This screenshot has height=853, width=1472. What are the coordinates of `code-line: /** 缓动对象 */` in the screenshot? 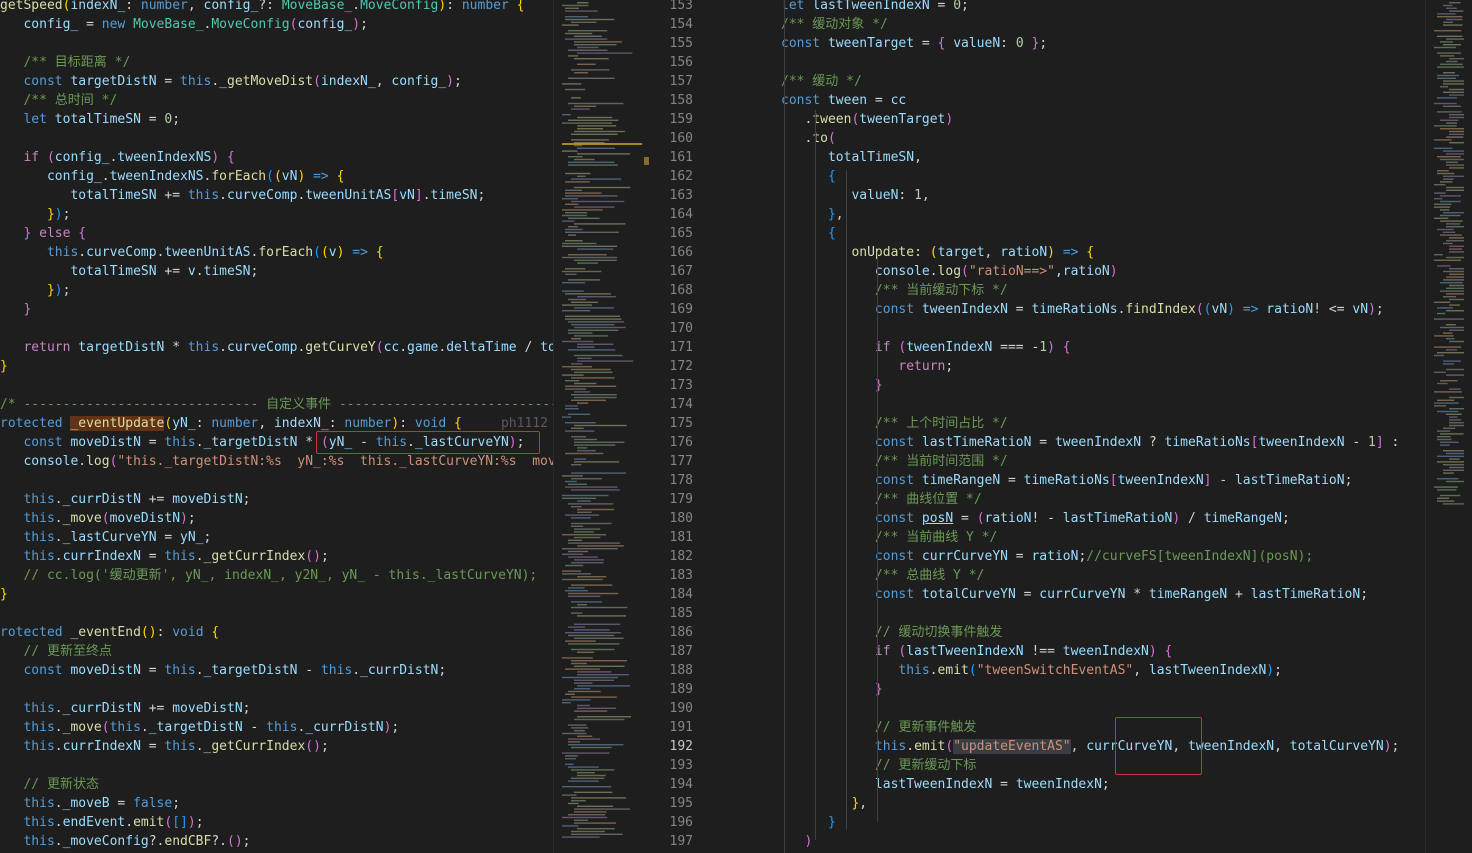 It's located at (834, 24).